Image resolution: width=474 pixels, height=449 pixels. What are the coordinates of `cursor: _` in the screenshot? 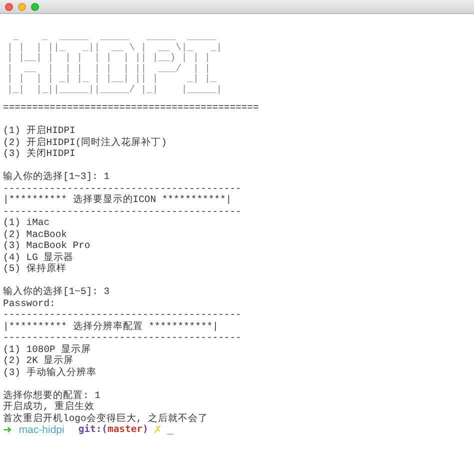 It's located at (170, 430).